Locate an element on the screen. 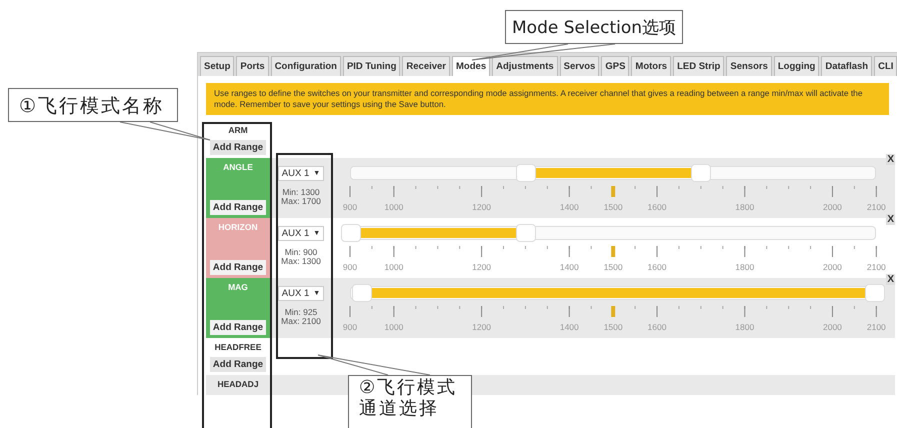 The image size is (897, 428). tab: Ports is located at coordinates (252, 66).